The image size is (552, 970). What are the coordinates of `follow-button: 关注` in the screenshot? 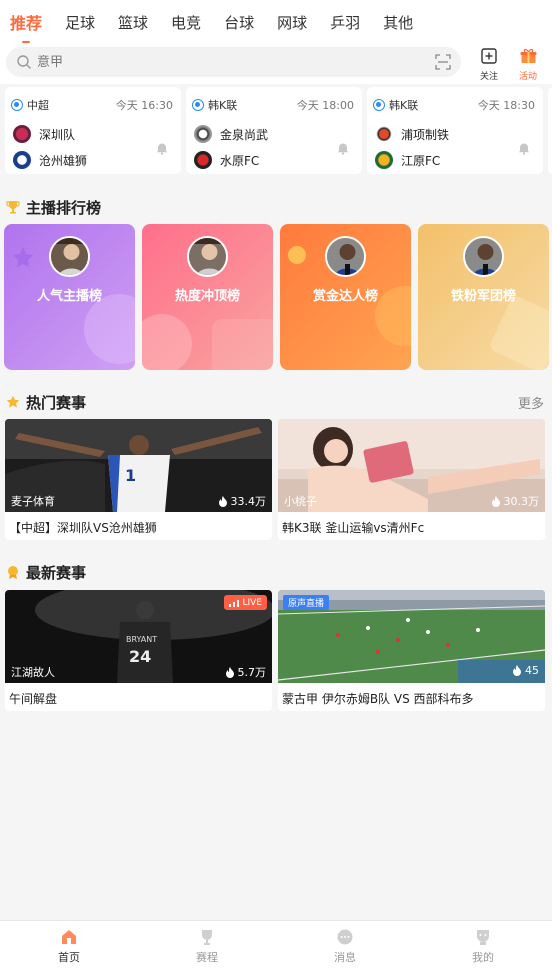 It's located at (489, 65).